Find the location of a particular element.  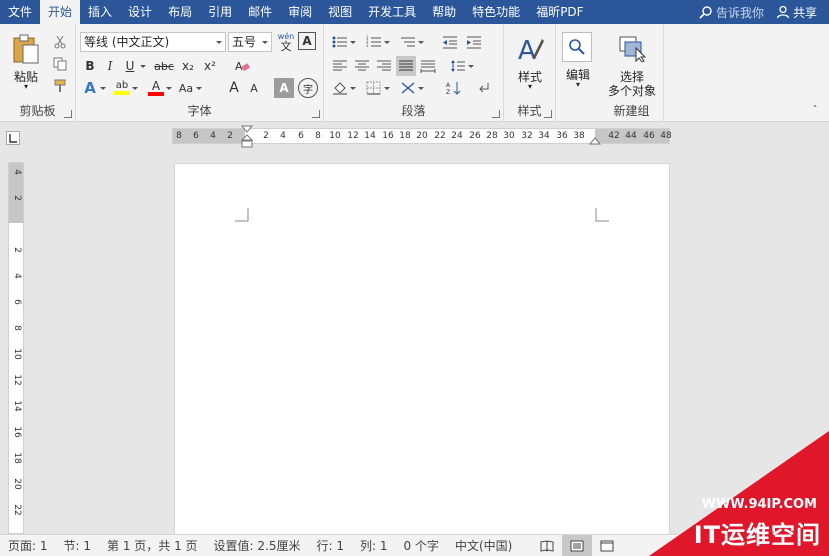

highlight-glyph: ab is located at coordinates (122, 85).